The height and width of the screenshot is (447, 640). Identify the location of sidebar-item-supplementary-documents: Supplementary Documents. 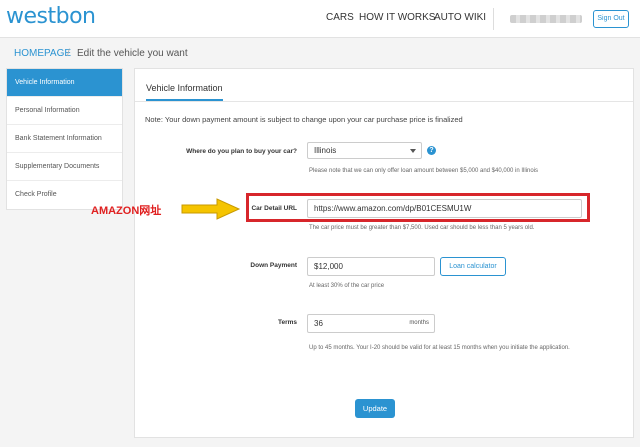
(64, 167).